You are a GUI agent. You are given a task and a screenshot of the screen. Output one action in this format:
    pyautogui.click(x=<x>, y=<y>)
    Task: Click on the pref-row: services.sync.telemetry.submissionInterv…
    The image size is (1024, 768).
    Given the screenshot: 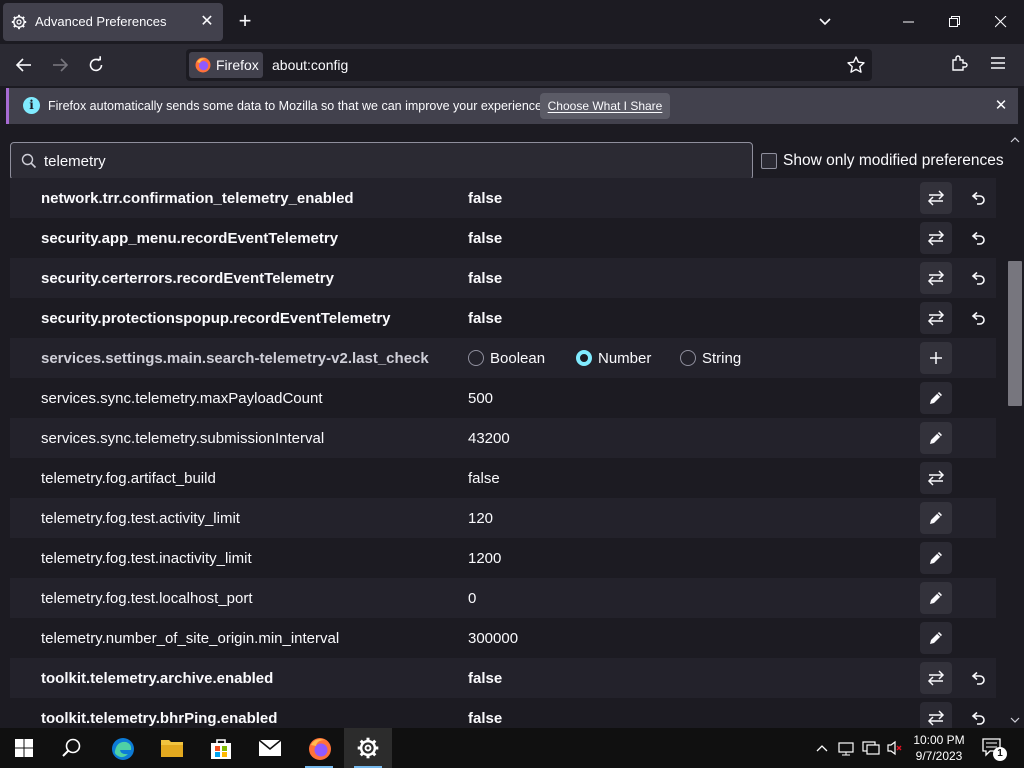 What is the action you would take?
    pyautogui.click(x=503, y=438)
    